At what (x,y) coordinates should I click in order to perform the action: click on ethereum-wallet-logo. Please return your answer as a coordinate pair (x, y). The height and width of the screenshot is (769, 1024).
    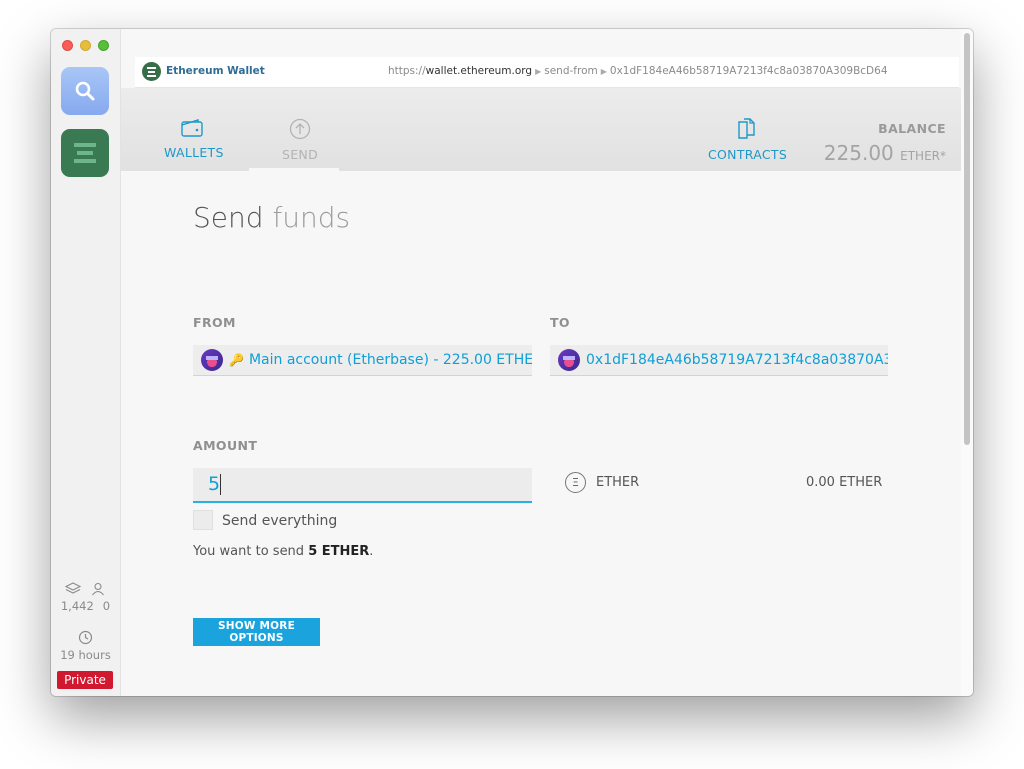
    Looking at the image, I should click on (151, 71).